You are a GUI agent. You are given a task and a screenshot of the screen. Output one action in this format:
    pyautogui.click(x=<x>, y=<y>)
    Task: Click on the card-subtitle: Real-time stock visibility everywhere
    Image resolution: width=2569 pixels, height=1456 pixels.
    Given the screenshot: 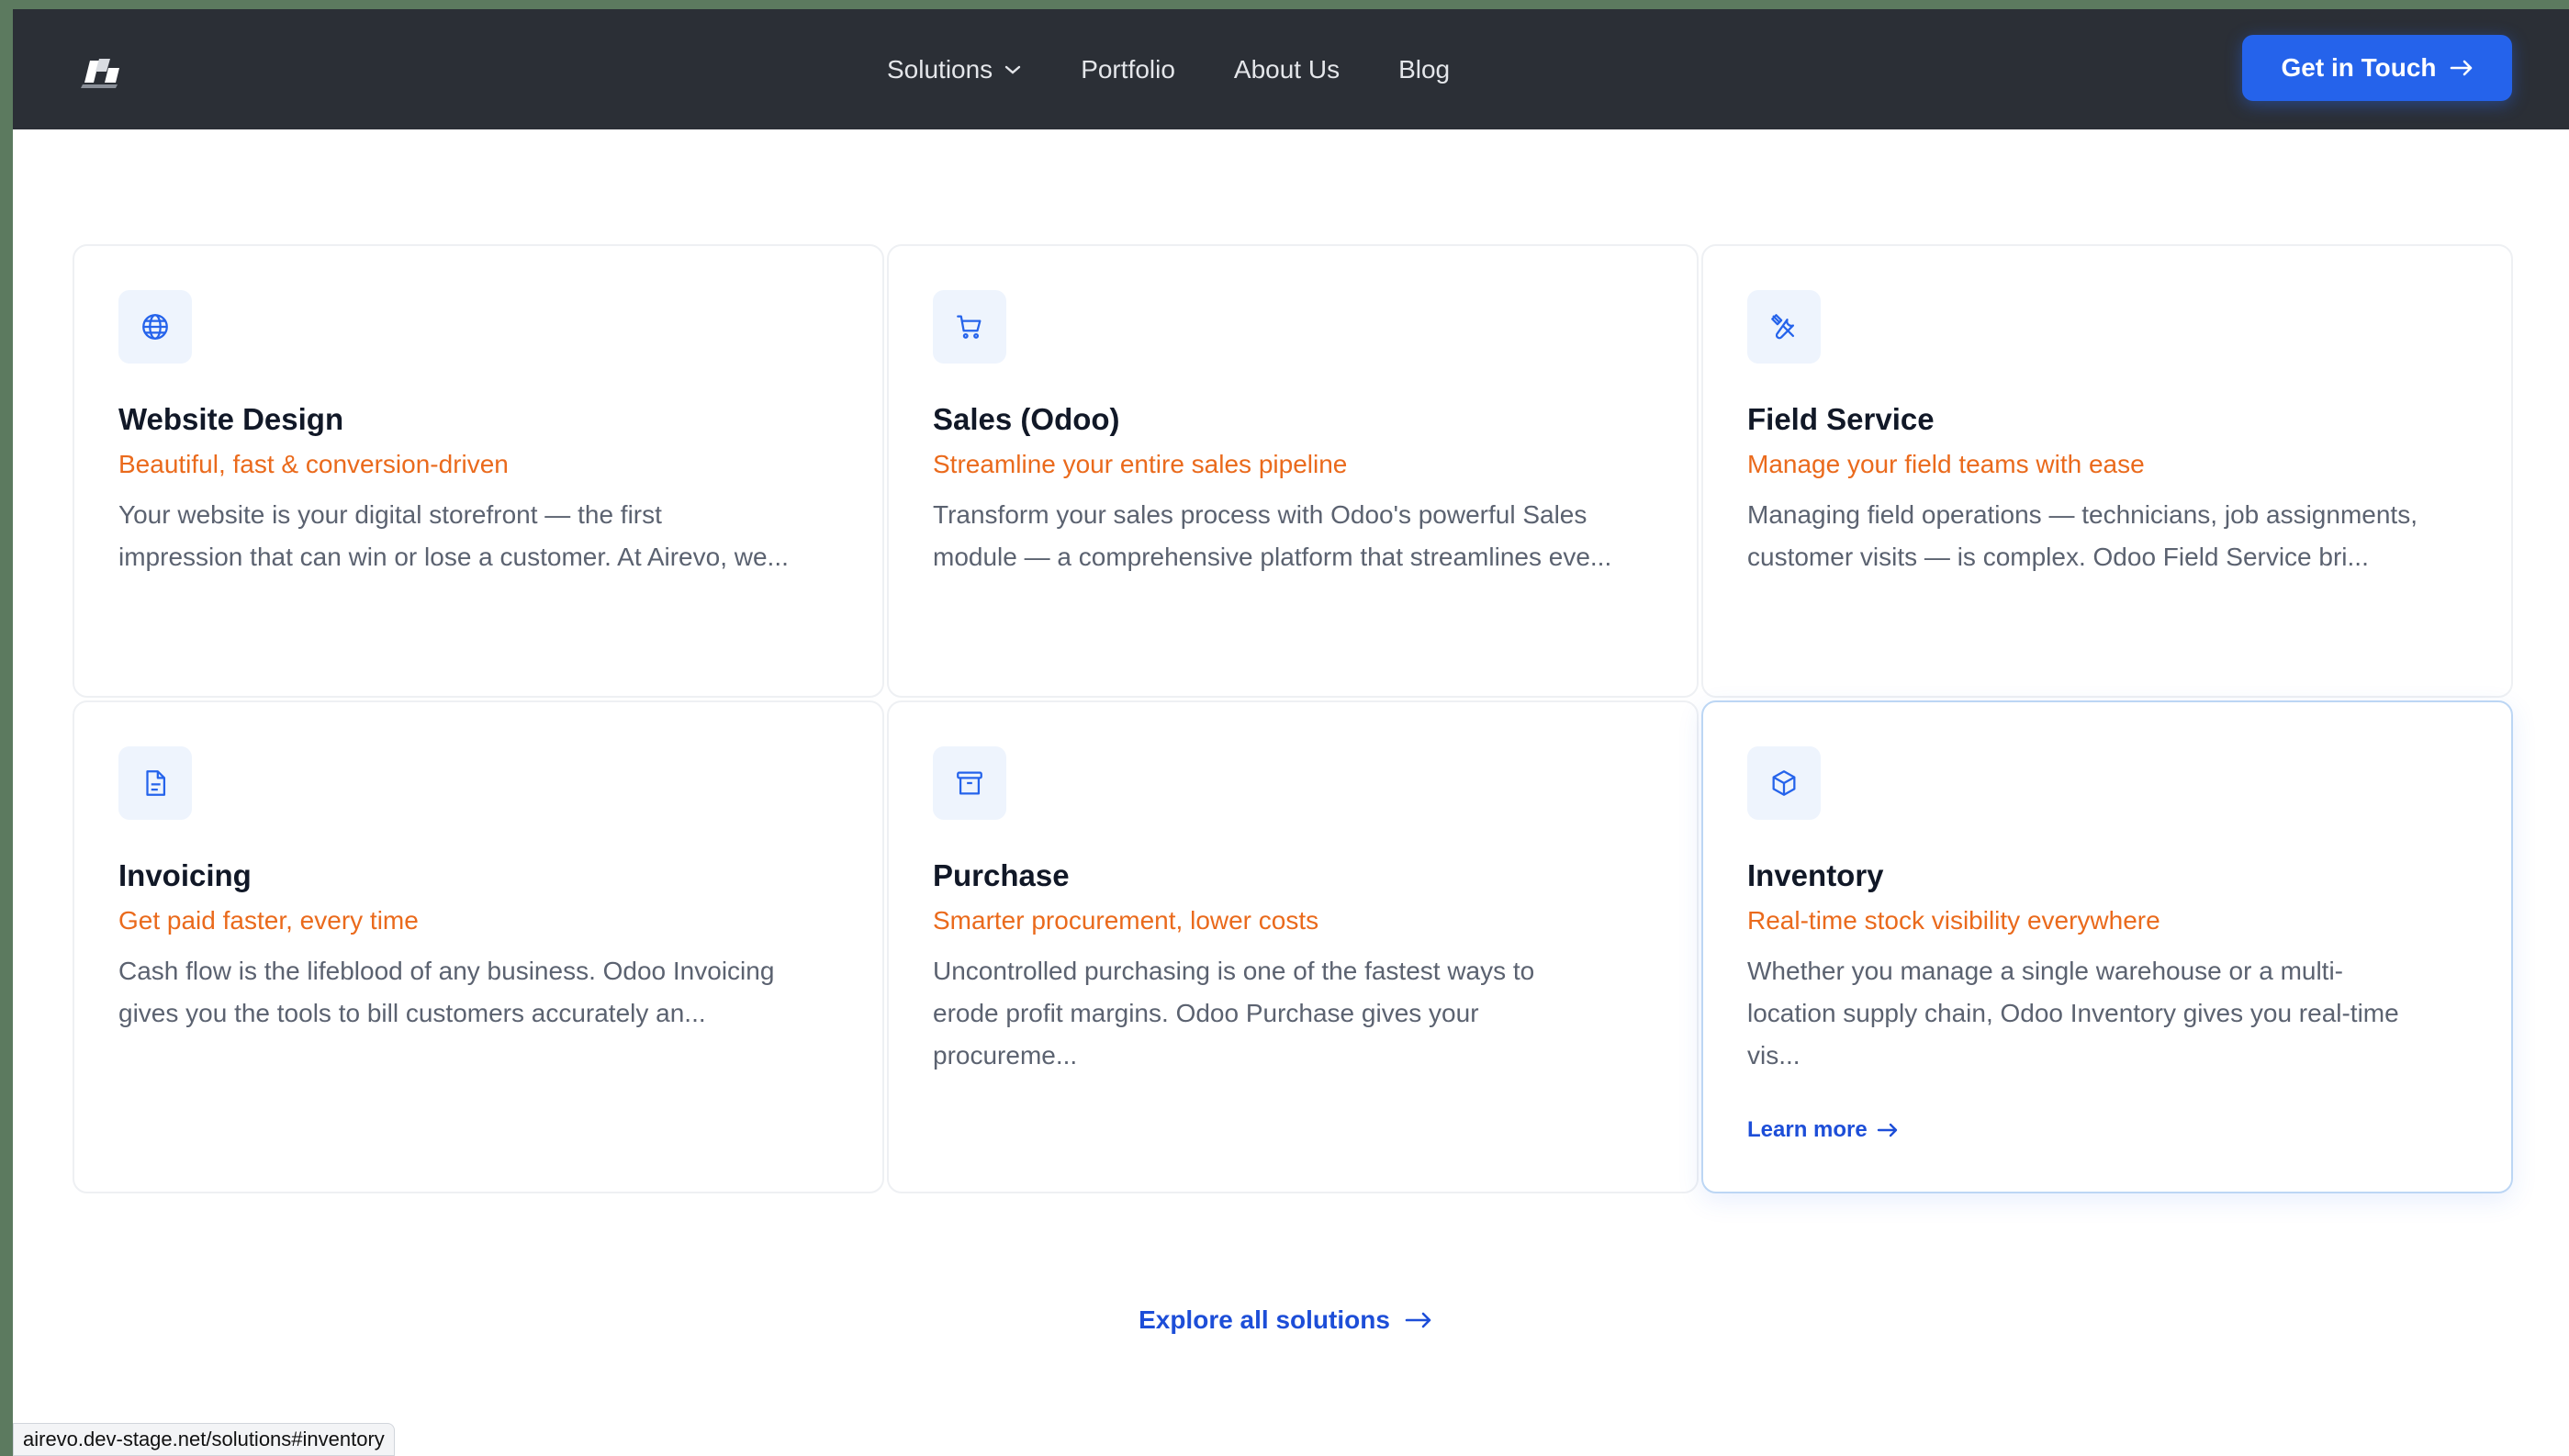 What is the action you would take?
    pyautogui.click(x=1954, y=920)
    